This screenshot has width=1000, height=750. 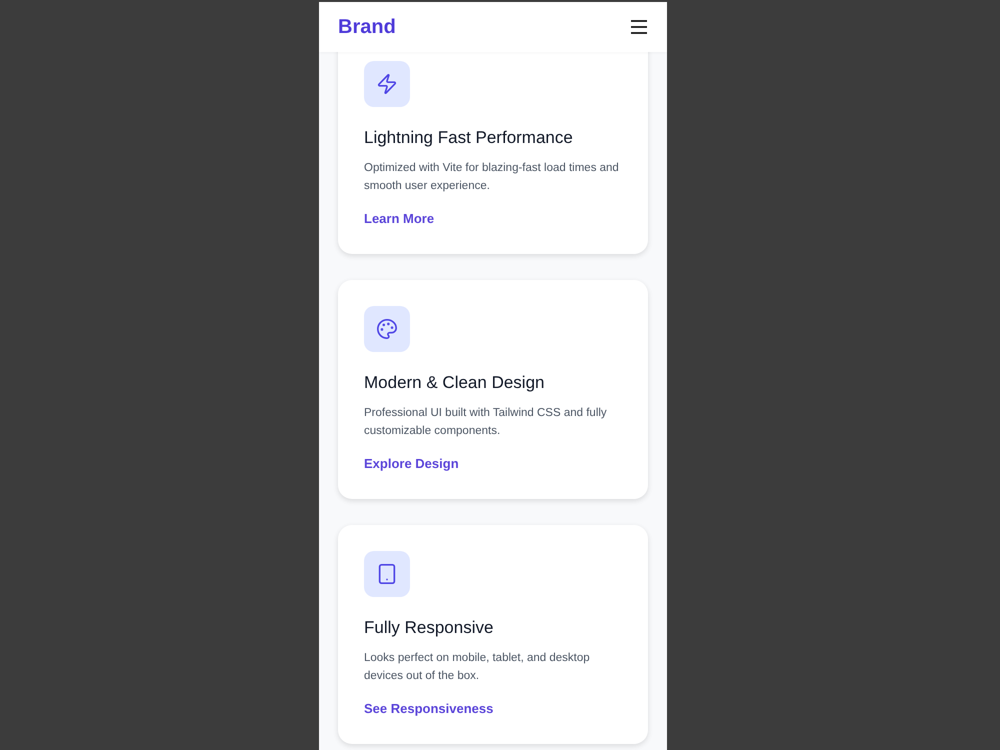 What do you see at coordinates (387, 84) in the screenshot?
I see `lightning-icon` at bounding box center [387, 84].